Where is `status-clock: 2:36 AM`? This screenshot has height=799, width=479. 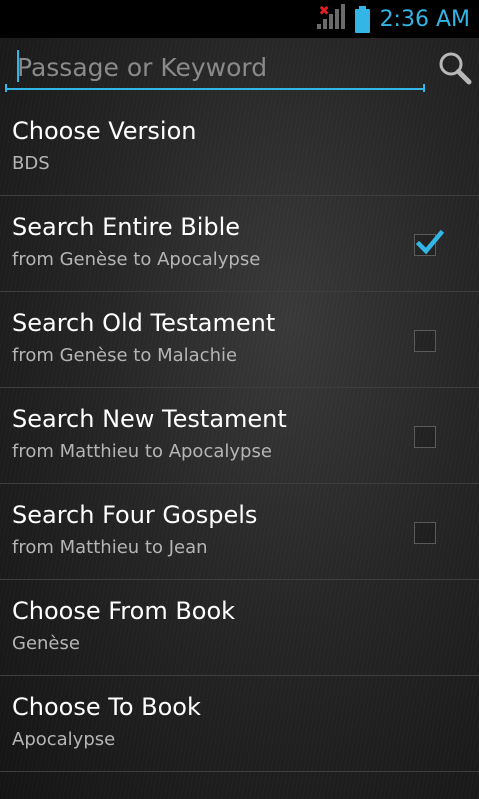 status-clock: 2:36 AM is located at coordinates (424, 19).